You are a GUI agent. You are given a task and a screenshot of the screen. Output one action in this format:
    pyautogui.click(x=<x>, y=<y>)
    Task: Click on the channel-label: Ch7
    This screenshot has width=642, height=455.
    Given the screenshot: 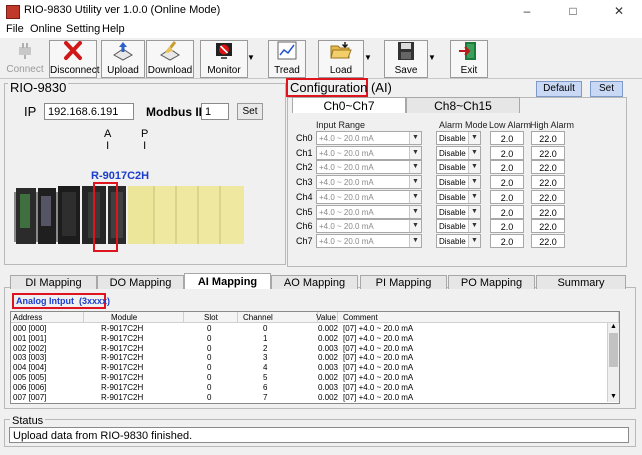 What is the action you would take?
    pyautogui.click(x=304, y=241)
    